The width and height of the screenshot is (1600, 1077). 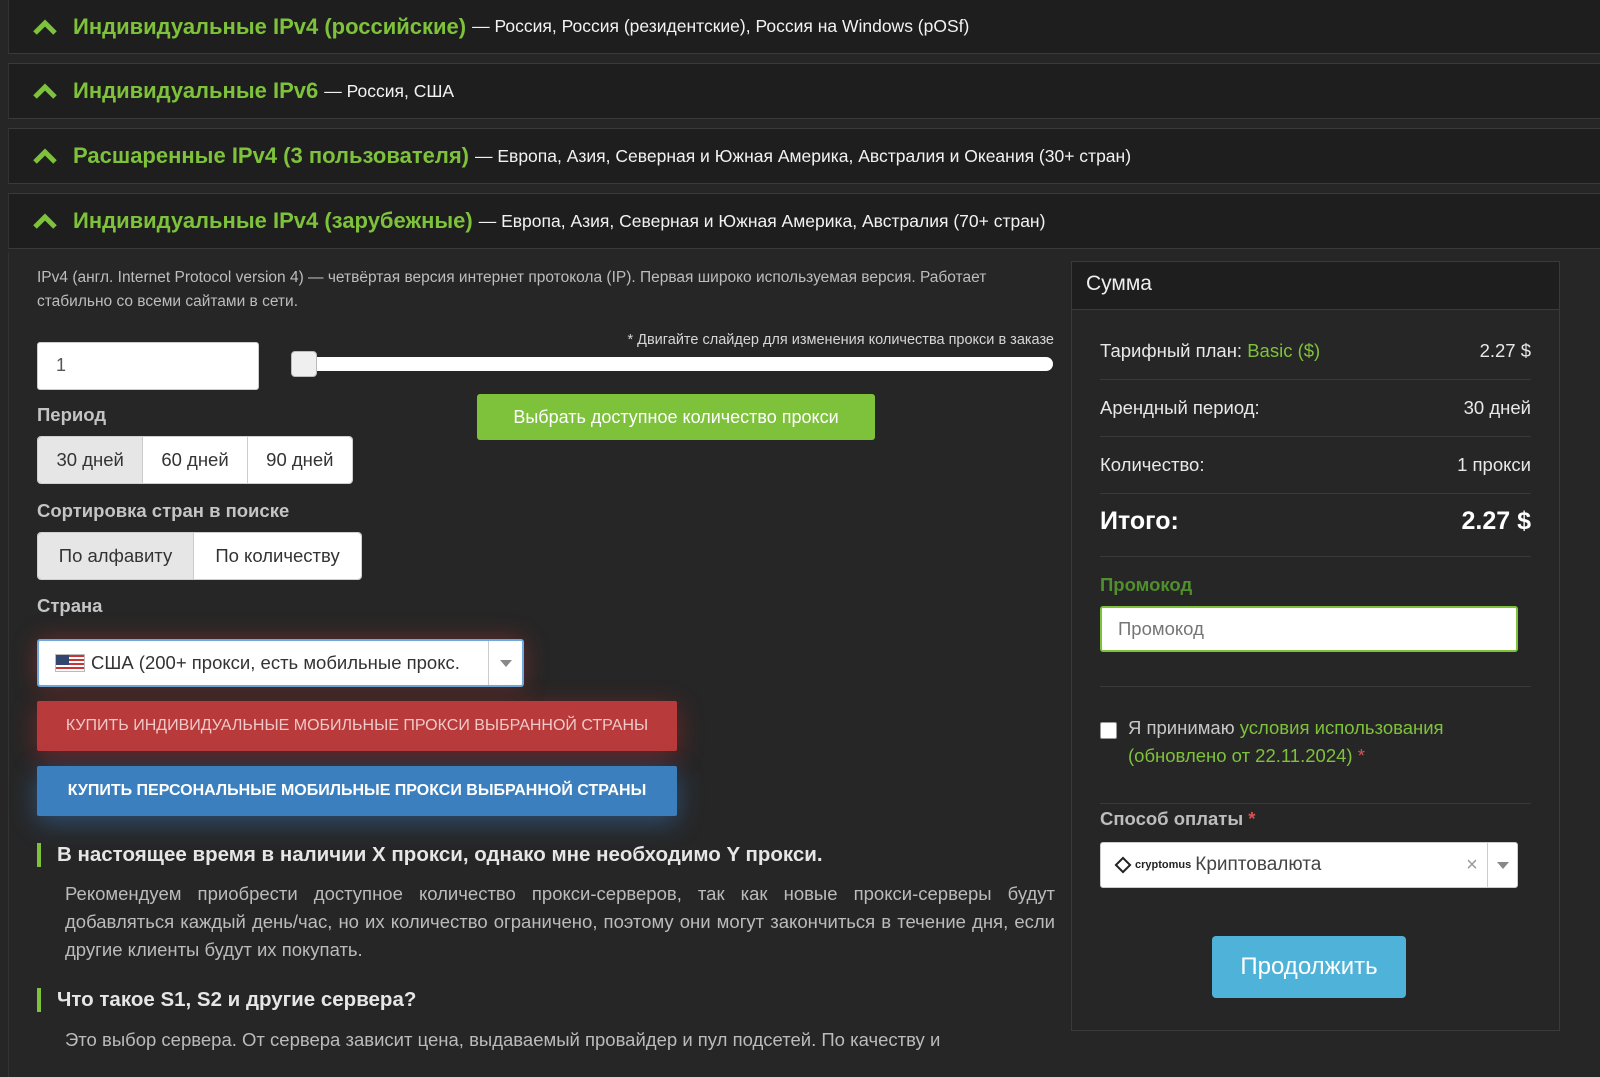 What do you see at coordinates (270, 26) in the screenshot?
I see `accordion-title: Индивидуальные IPv4 (российские)` at bounding box center [270, 26].